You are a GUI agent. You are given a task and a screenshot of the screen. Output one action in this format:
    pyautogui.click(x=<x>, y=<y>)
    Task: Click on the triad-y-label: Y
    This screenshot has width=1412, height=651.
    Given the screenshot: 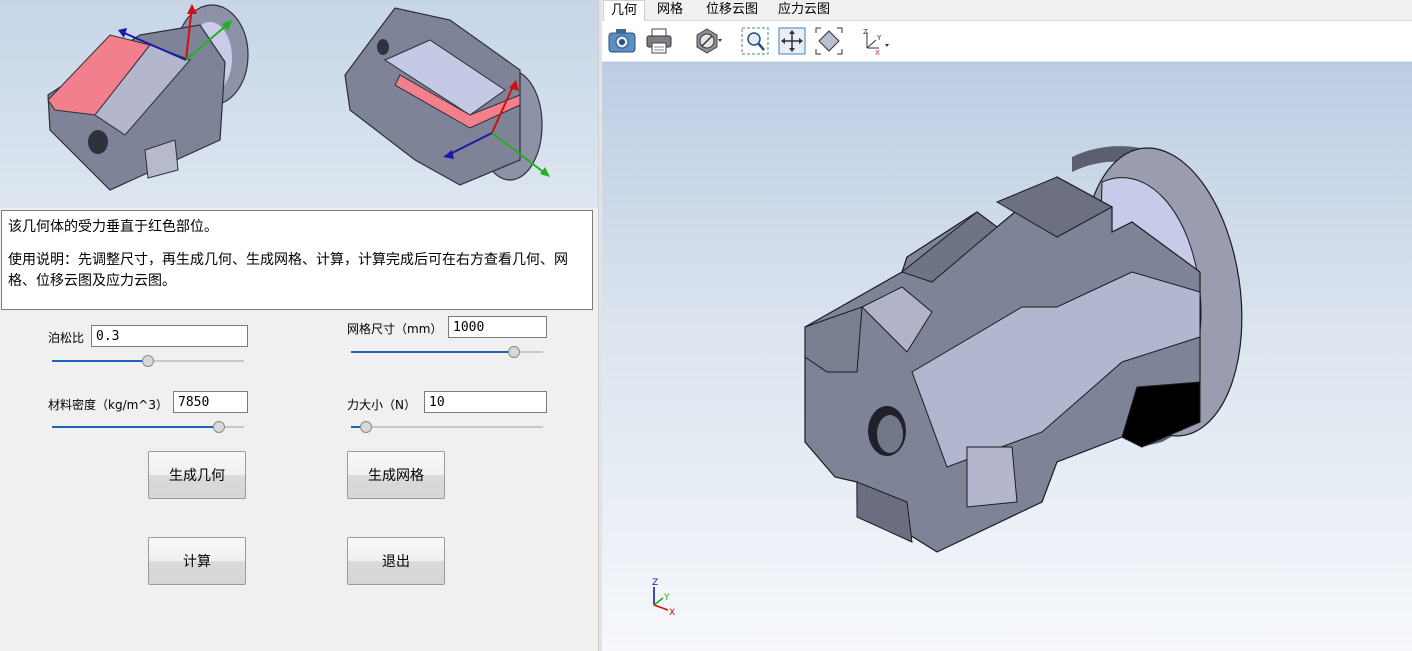 What is the action you would take?
    pyautogui.click(x=666, y=598)
    